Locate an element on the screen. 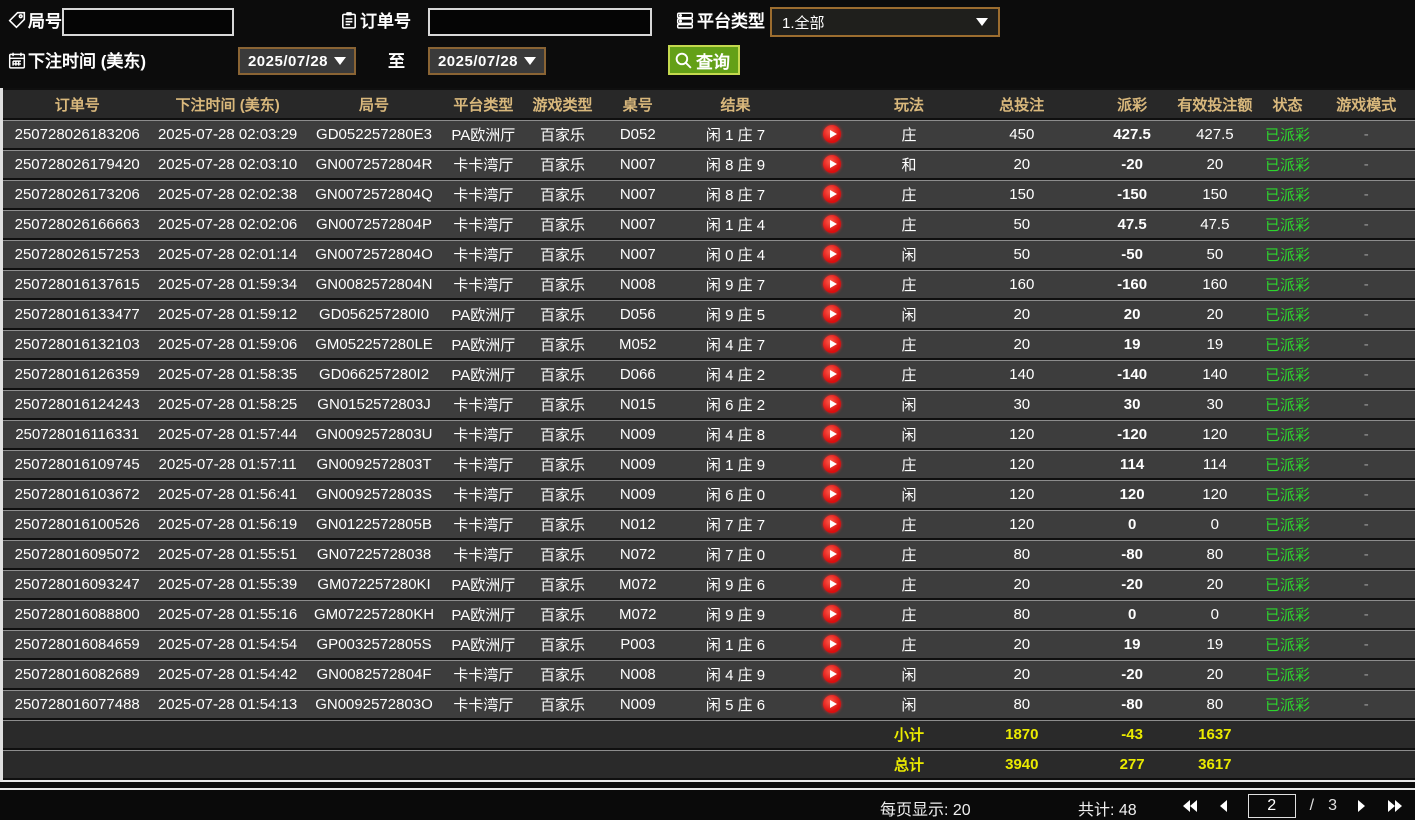 The width and height of the screenshot is (1415, 820). cell-total-bet: 20 is located at coordinates (1021, 584).